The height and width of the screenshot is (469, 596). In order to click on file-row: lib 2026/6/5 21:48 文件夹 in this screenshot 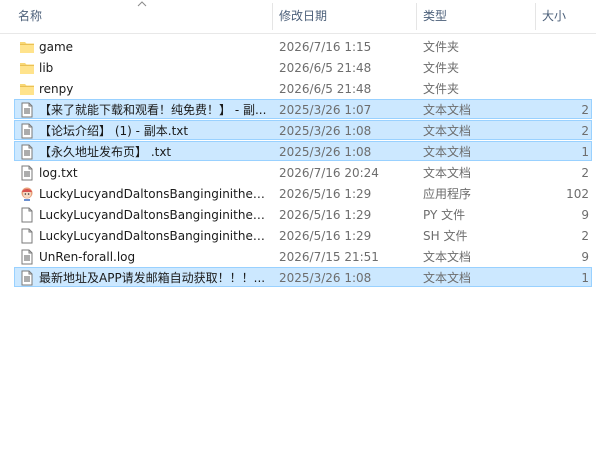, I will do `click(303, 67)`.